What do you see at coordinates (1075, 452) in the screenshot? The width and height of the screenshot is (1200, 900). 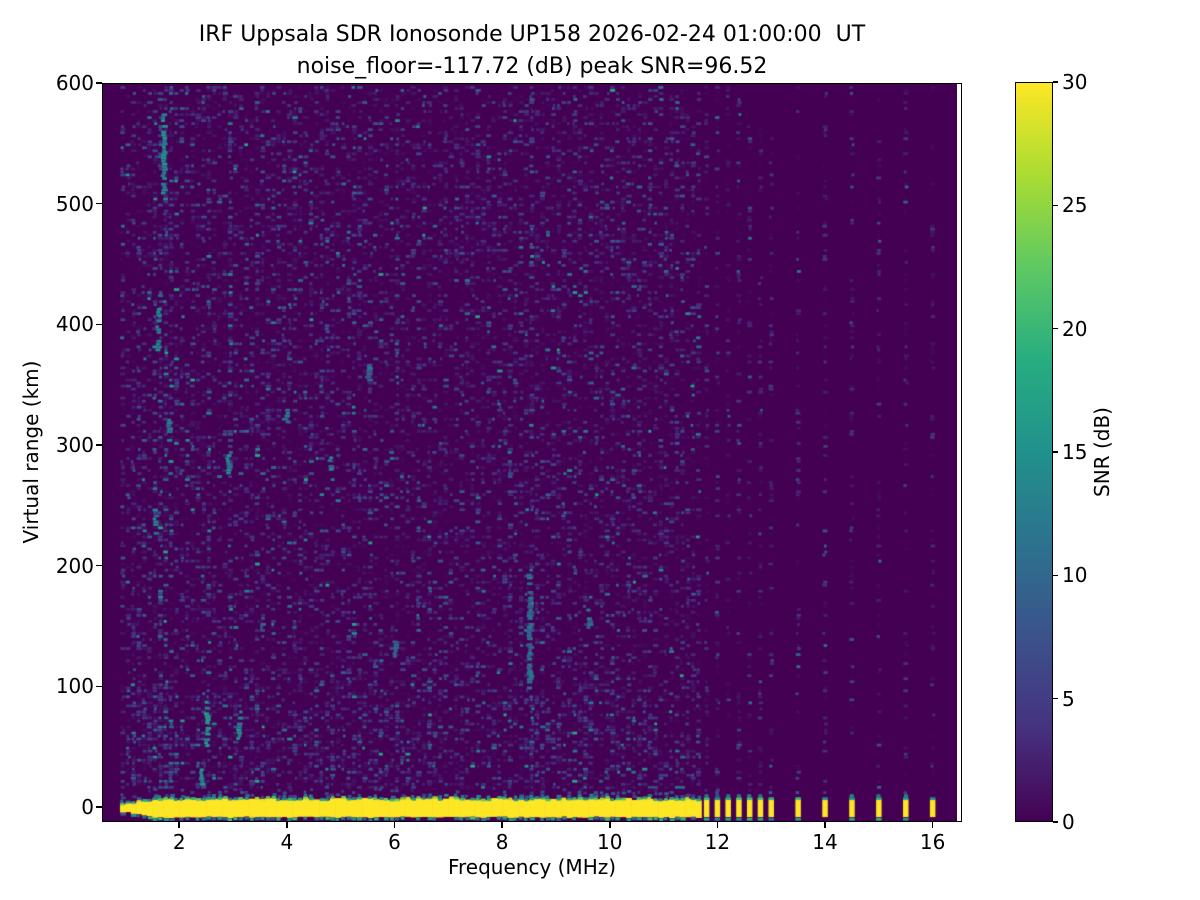 I see `colorbar-tick-label: 15` at bounding box center [1075, 452].